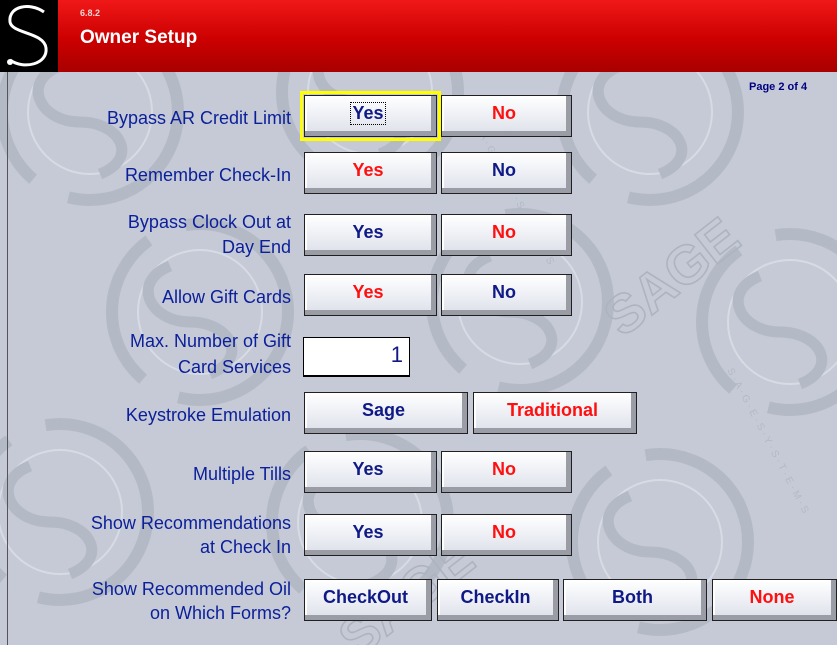  I want to click on remember-check-in-yes-button: Yes, so click(370, 173).